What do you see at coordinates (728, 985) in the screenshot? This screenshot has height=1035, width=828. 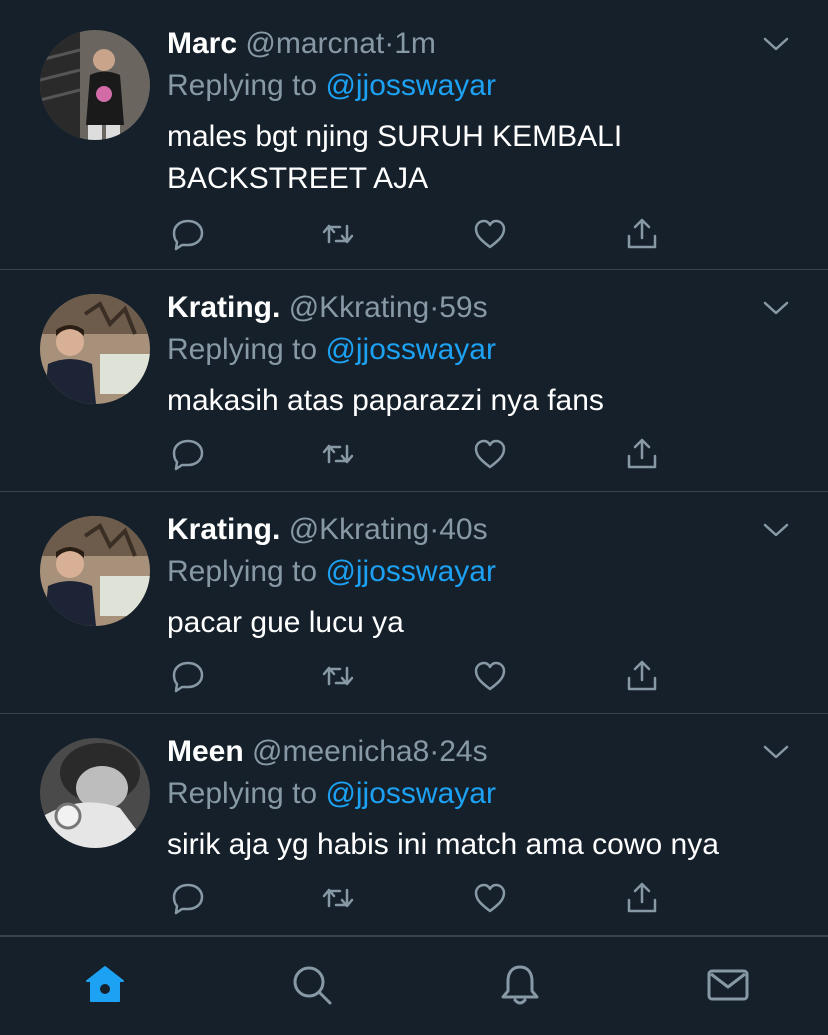 I see `messages-icon` at bounding box center [728, 985].